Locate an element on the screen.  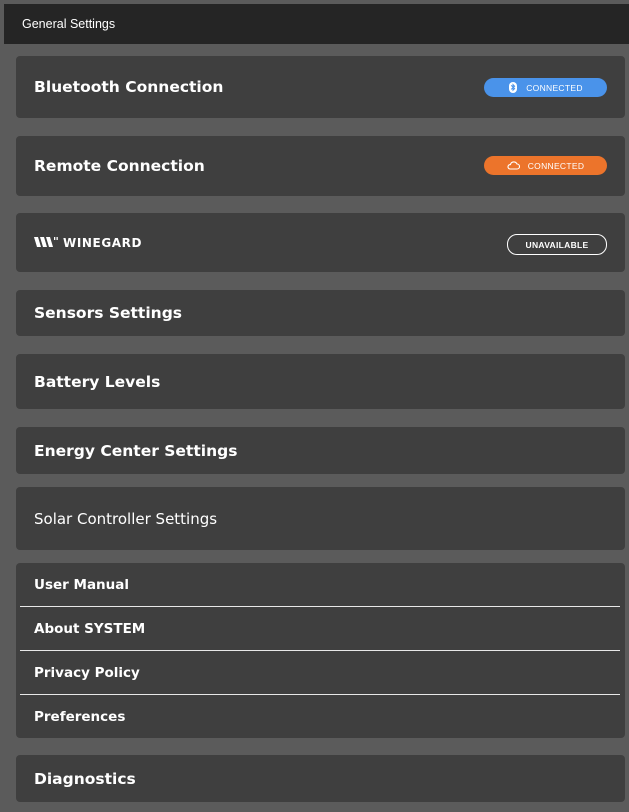
bluetooth-connection-card: Bluetooth Connection CONNECTED is located at coordinates (320, 87).